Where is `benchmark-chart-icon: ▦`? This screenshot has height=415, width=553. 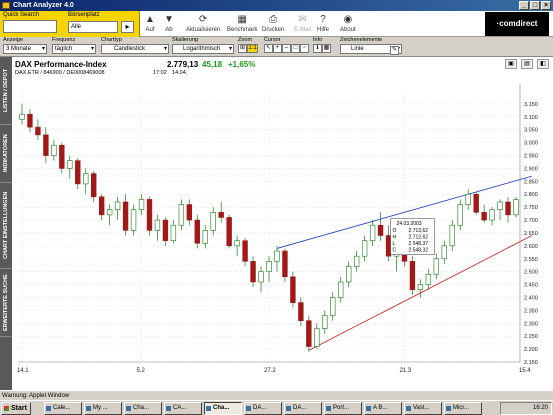
benchmark-chart-icon: ▦ is located at coordinates (242, 19).